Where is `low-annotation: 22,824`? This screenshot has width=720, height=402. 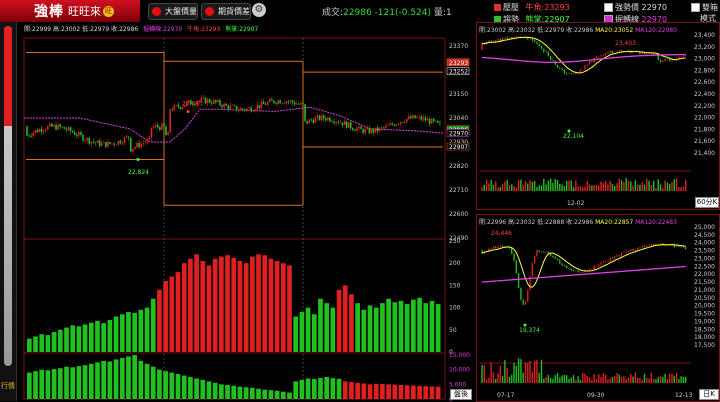
low-annotation: 22,824 is located at coordinates (138, 172).